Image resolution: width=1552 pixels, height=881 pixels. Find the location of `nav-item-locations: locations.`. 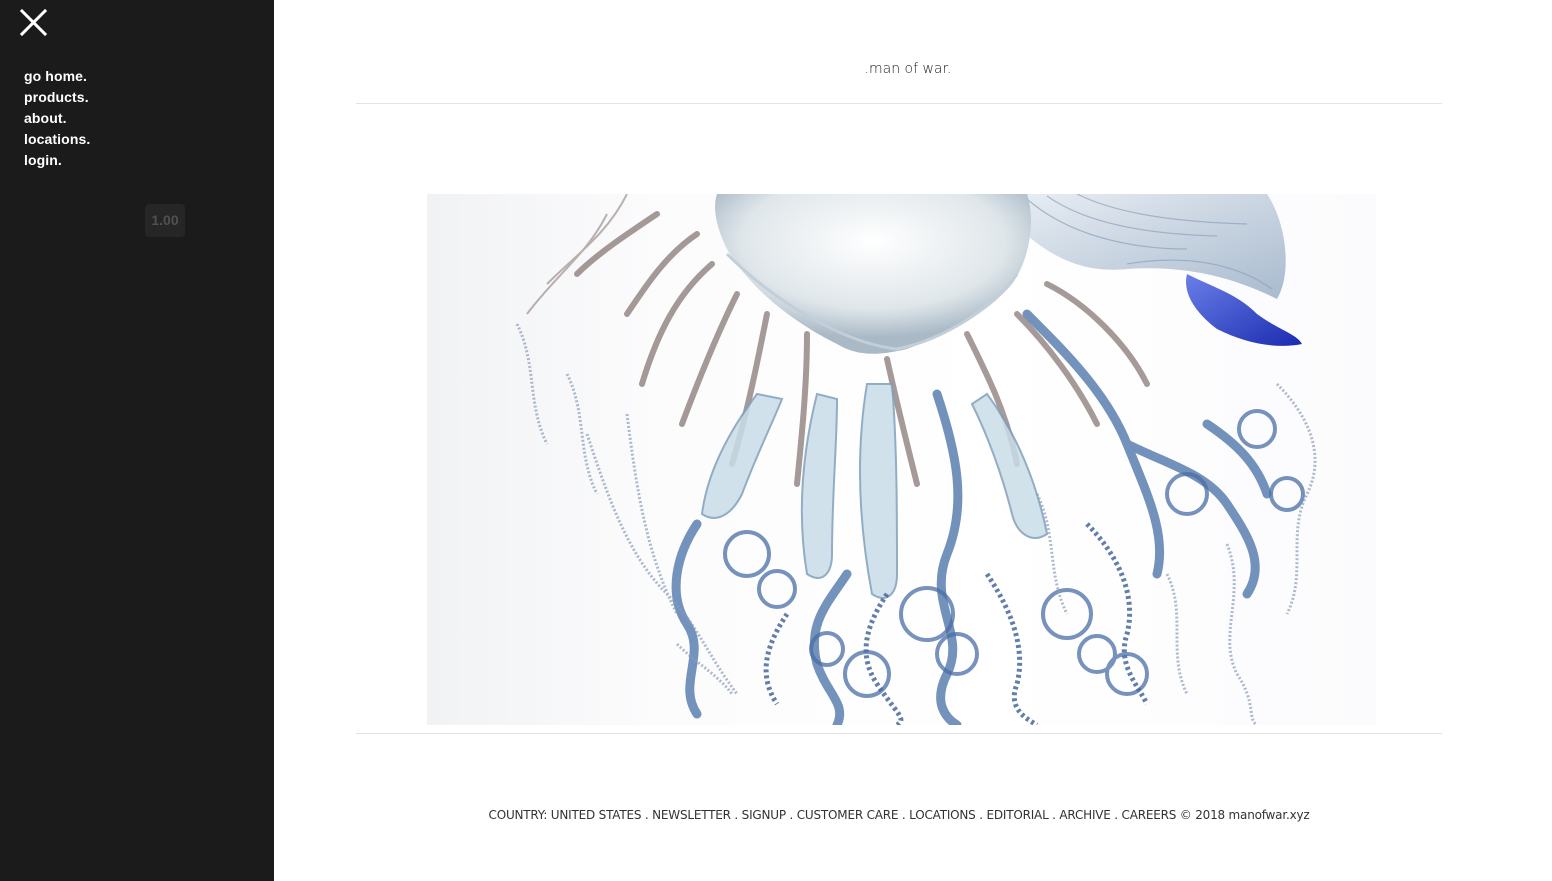

nav-item-locations: locations. is located at coordinates (57, 139).